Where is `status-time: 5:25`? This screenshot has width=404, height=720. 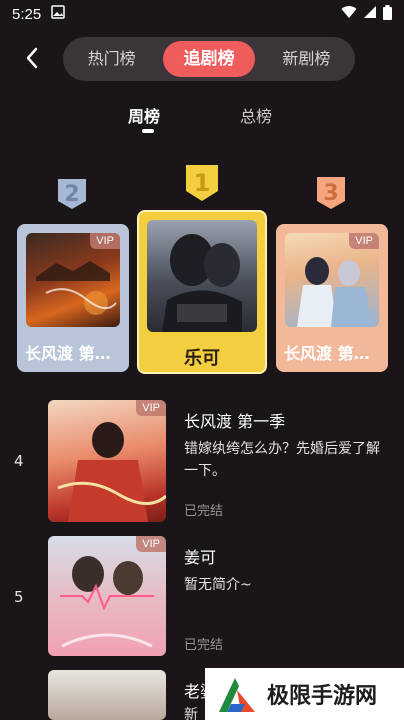
status-time: 5:25 is located at coordinates (27, 14).